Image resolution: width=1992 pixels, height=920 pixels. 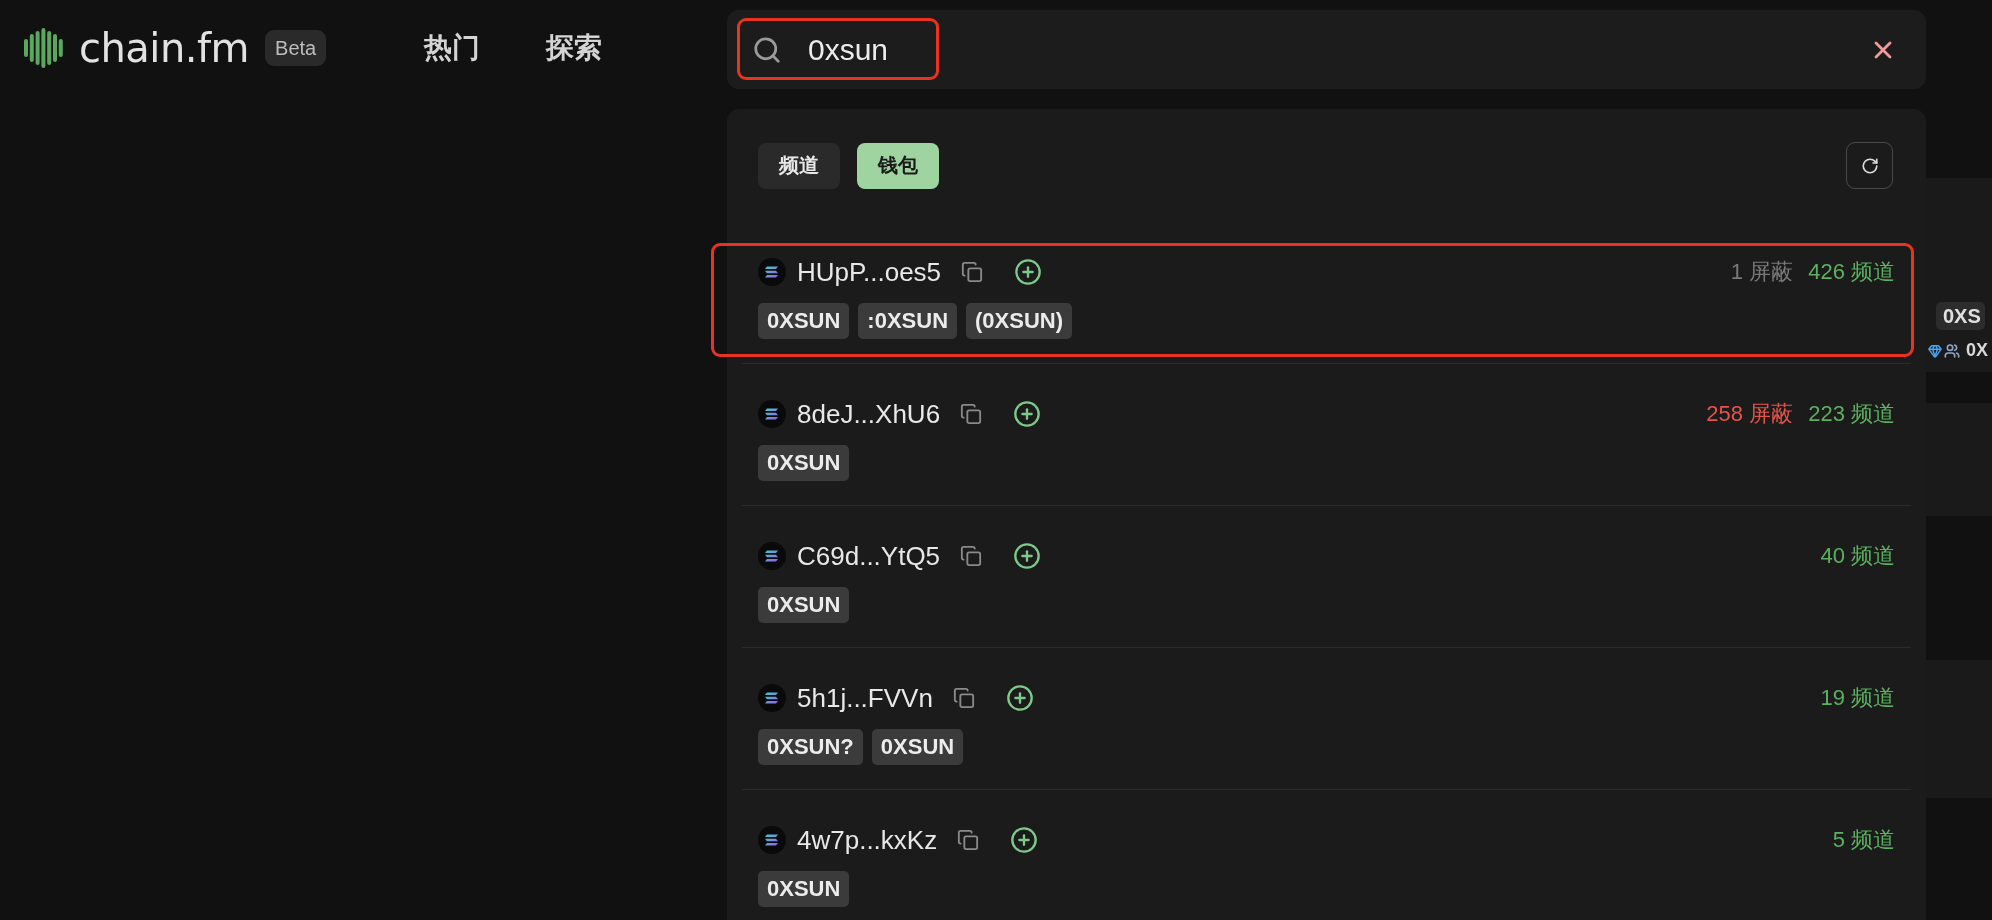 What do you see at coordinates (1851, 272) in the screenshot?
I see `channel-count: 426 频道` at bounding box center [1851, 272].